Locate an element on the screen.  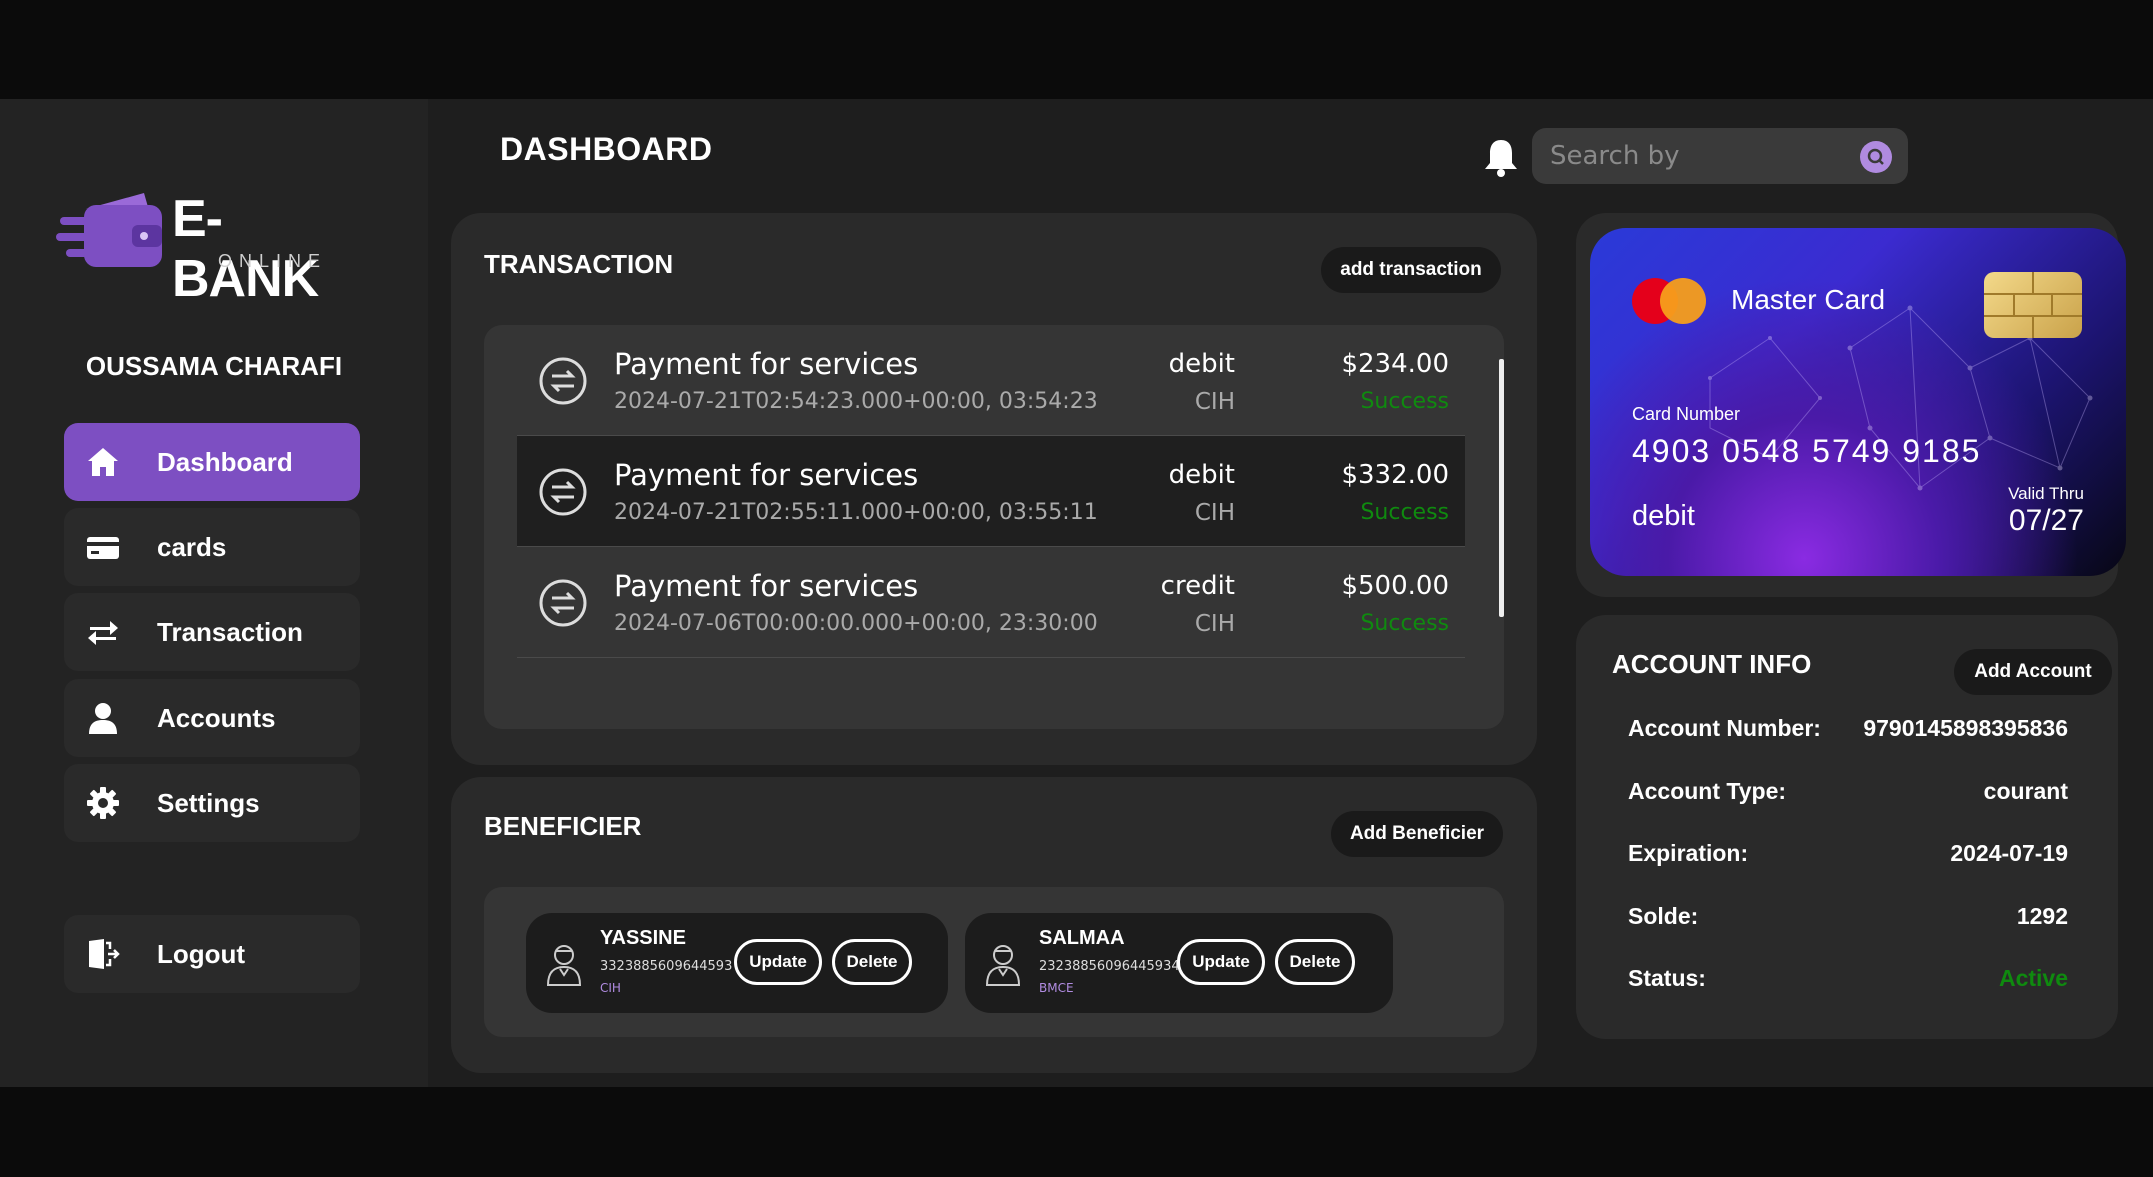
beneficiary-number: 2323885609644593​4 is located at coordinates (1109, 966).